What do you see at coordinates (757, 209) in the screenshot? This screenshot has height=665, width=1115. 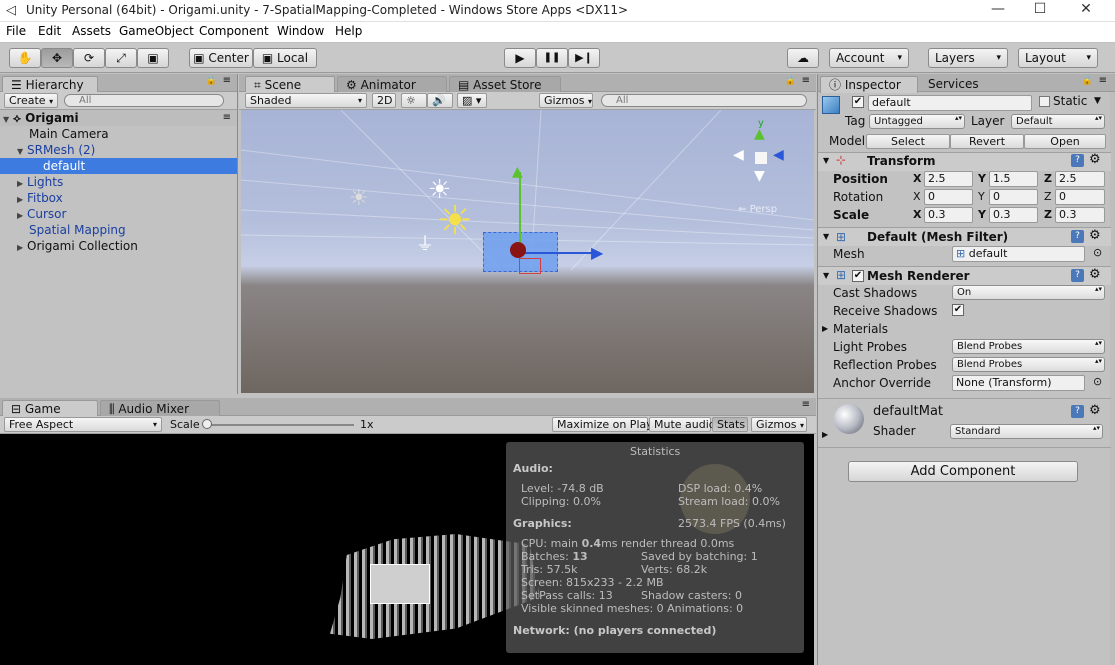 I see `persp-label: ⇐ Persp` at bounding box center [757, 209].